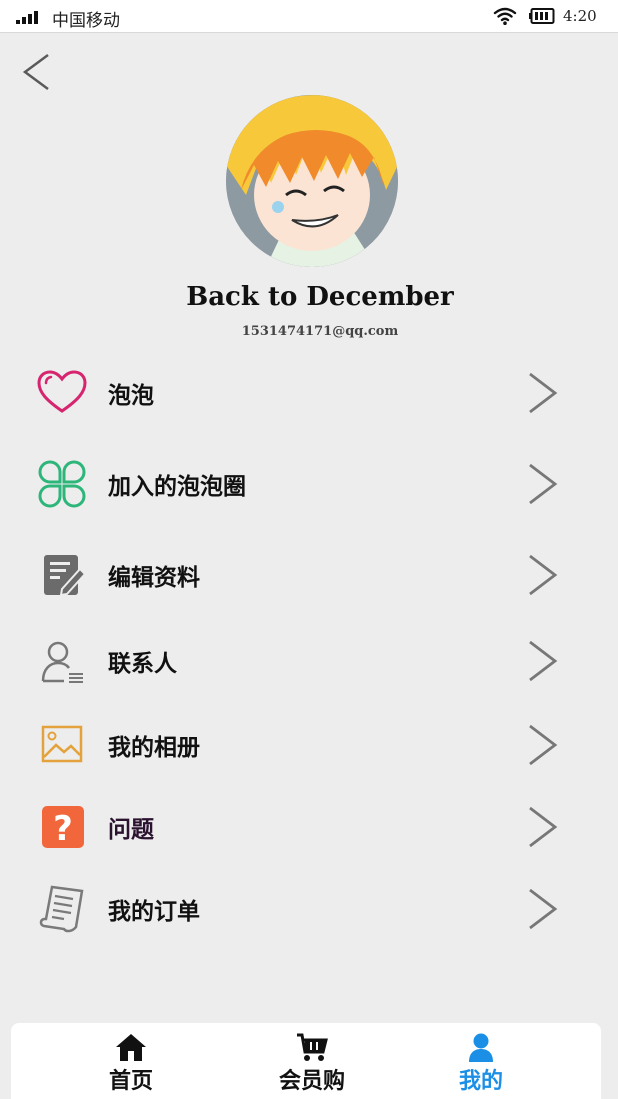 The image size is (618, 1099). What do you see at coordinates (505, 16) in the screenshot?
I see `wifi-icon` at bounding box center [505, 16].